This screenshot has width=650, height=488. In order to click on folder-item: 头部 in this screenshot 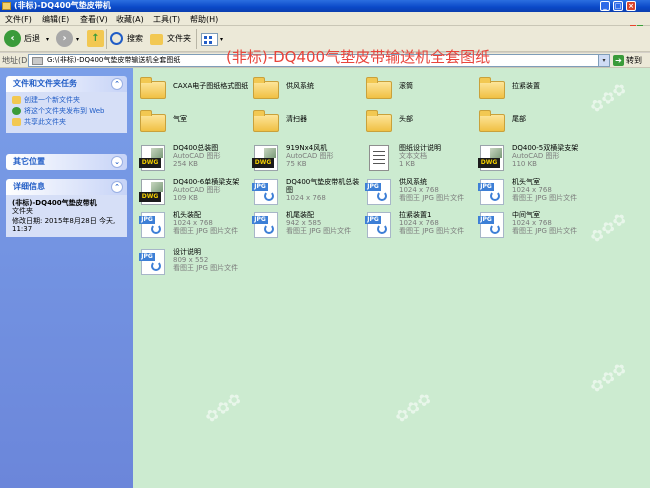, I will do `click(419, 122)`.